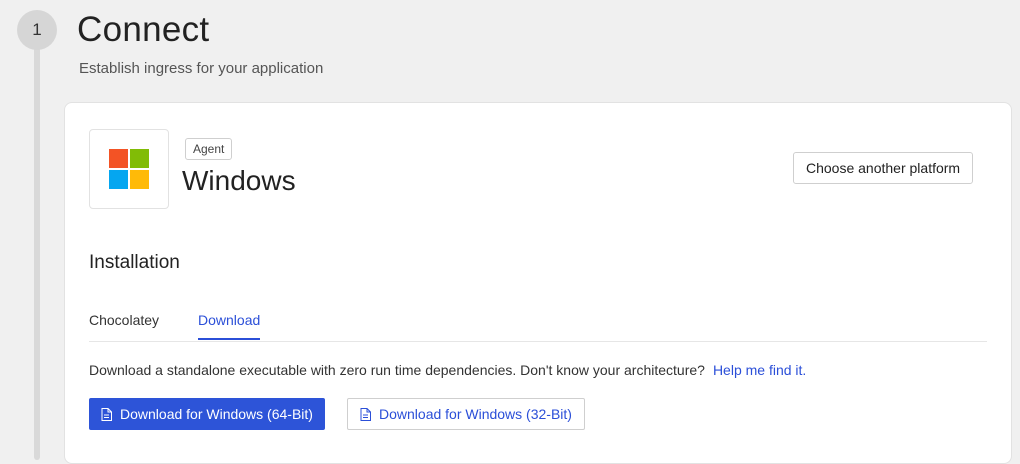 The width and height of the screenshot is (1020, 464). Describe the element at coordinates (216, 414) in the screenshot. I see `download-64bit-label: Download for Windows (64-Bit)` at that location.